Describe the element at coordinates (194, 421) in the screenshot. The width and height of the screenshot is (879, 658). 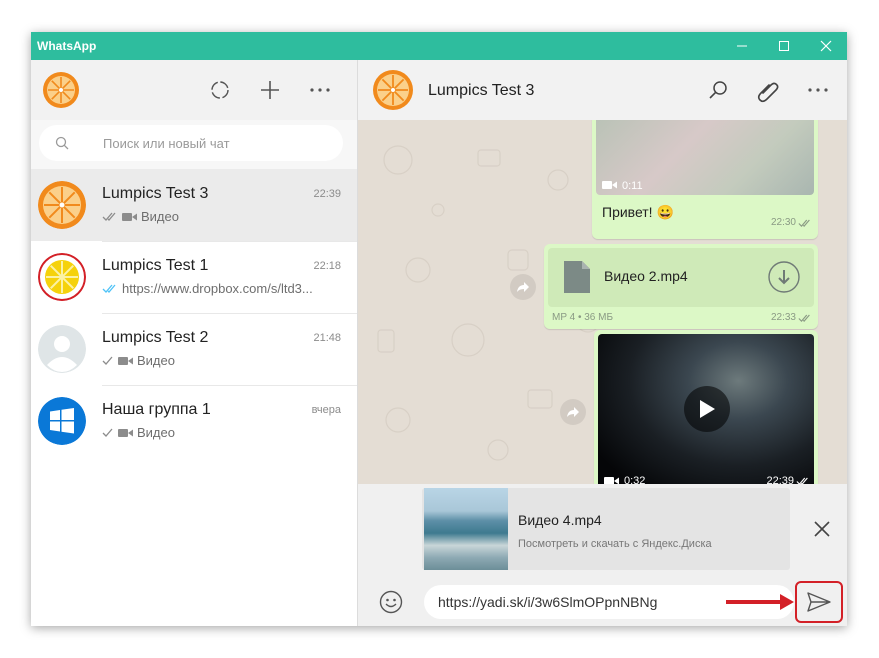
I see `chat-item-nasha-gruppa-1: Наша группа 1 вчера Видео` at that location.